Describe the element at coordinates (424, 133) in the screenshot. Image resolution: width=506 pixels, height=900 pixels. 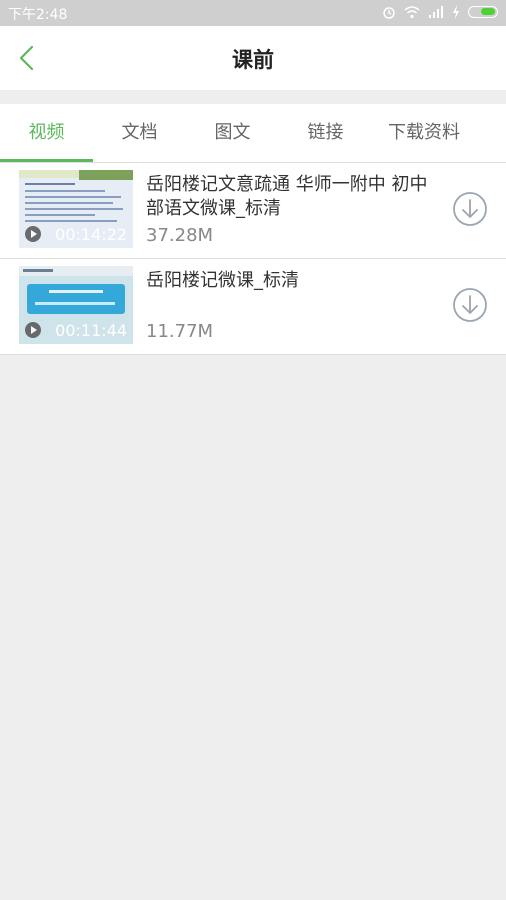
I see `tab-download-materials: 下载资料` at that location.